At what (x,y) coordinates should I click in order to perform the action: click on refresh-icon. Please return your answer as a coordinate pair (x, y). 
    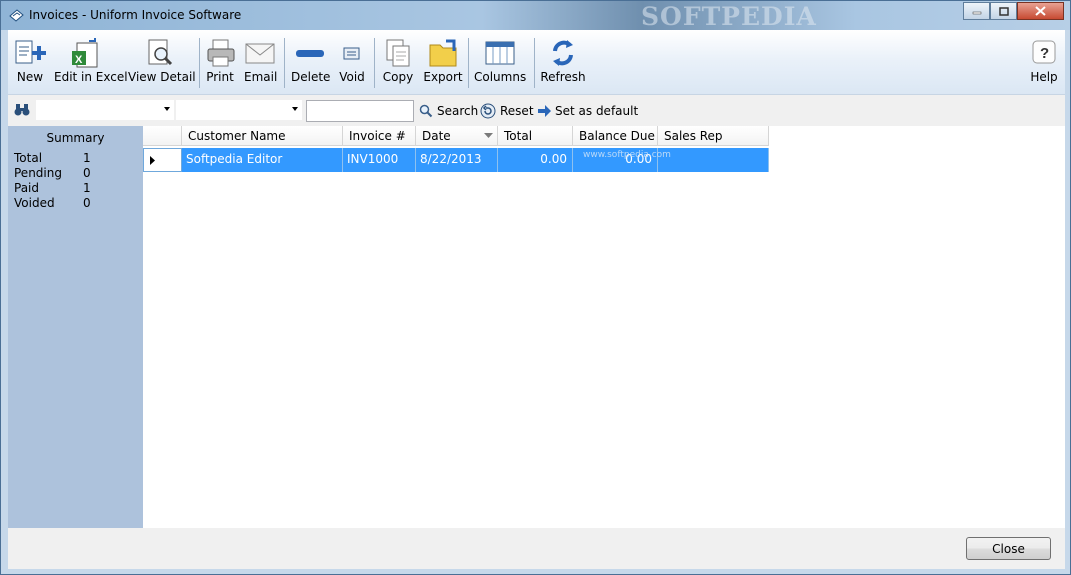
    Looking at the image, I should click on (563, 53).